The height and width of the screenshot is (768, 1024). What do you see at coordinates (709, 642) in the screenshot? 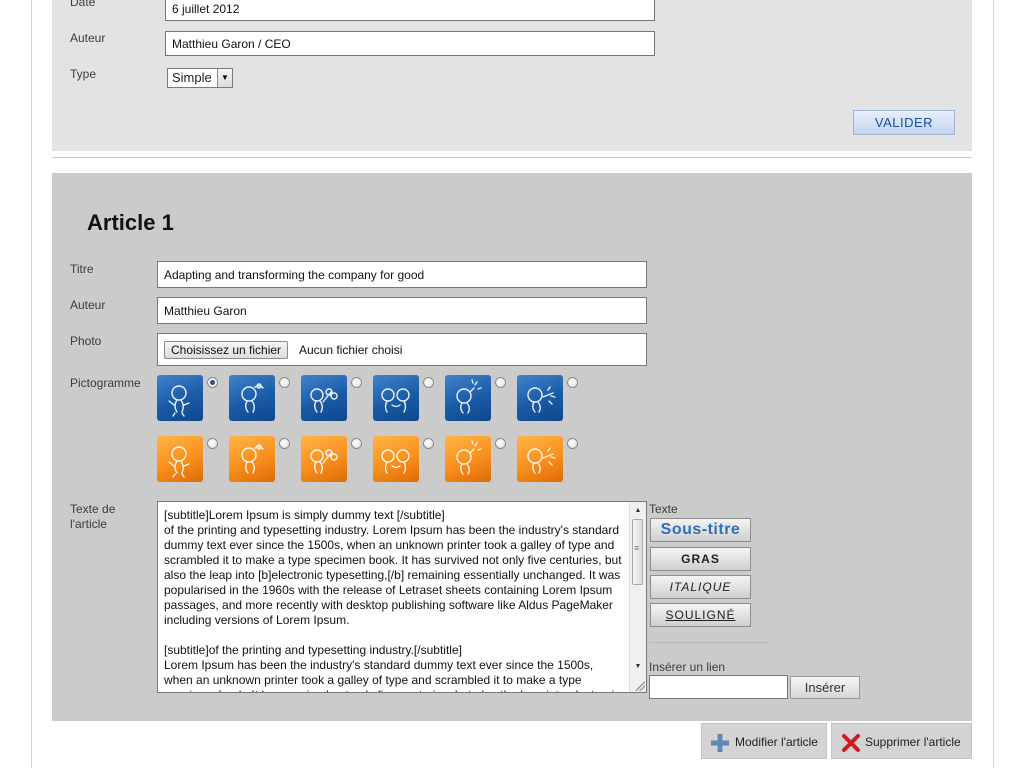
I see `formatting-separator` at bounding box center [709, 642].